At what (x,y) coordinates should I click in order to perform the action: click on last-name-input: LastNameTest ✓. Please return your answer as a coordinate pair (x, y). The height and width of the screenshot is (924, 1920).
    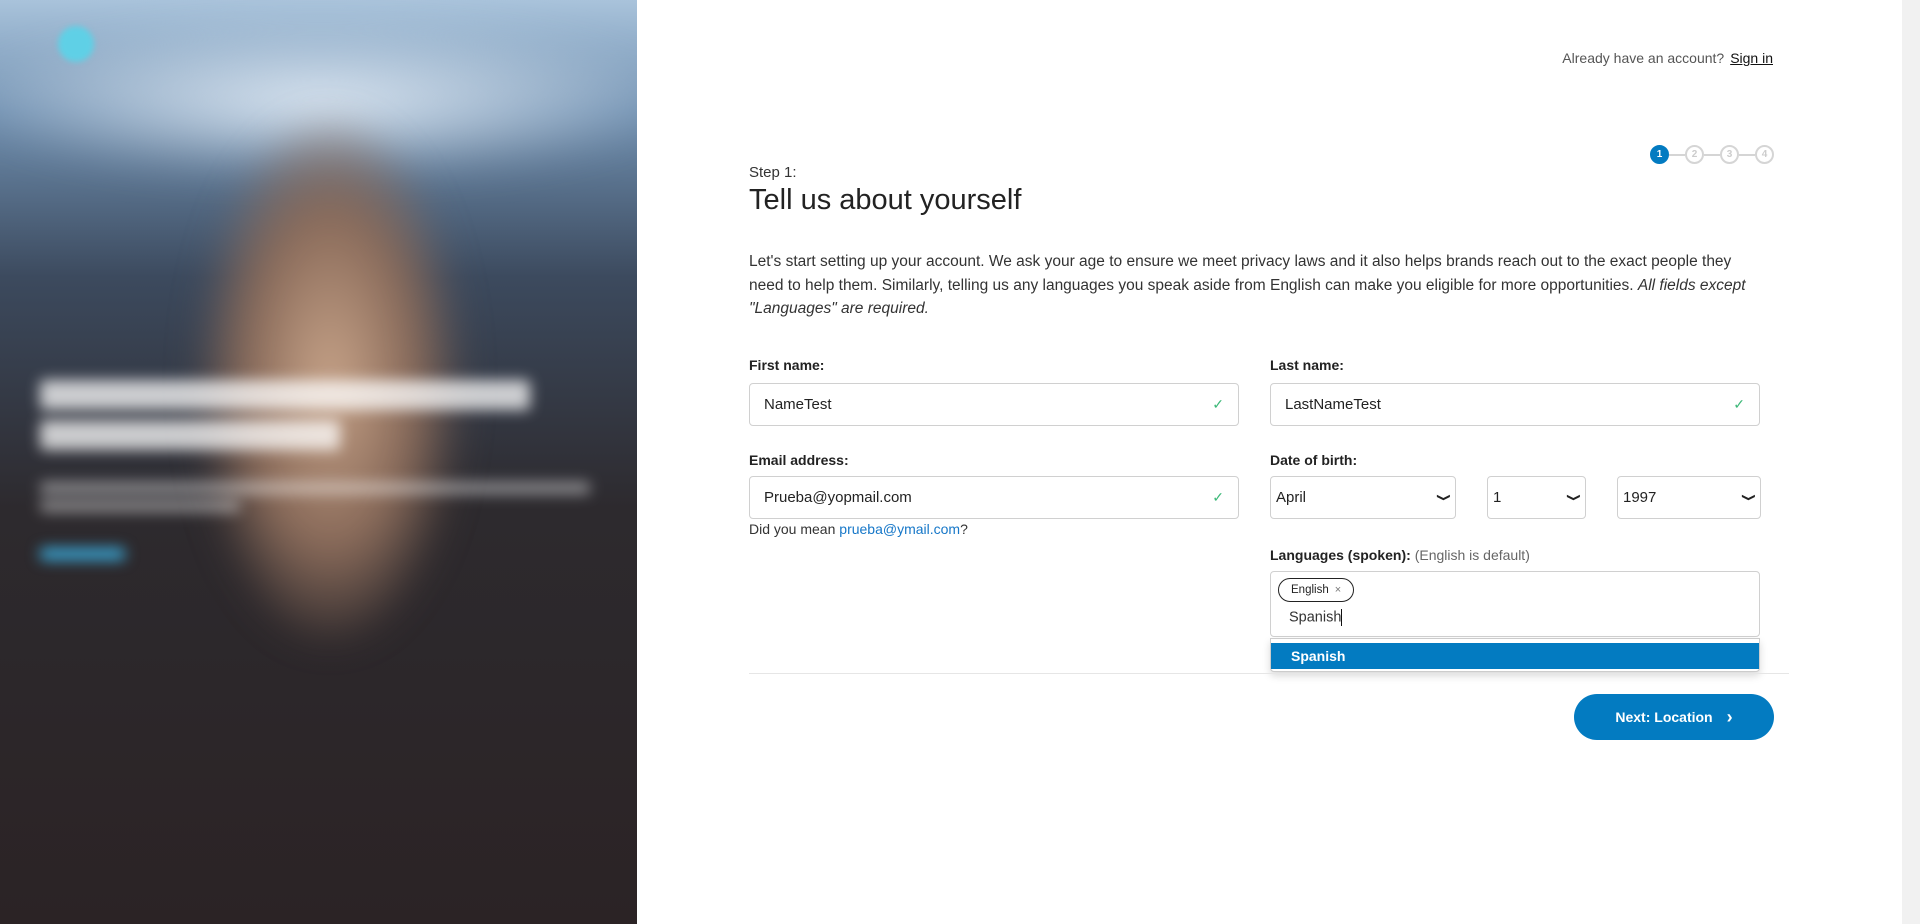
    Looking at the image, I should click on (1515, 404).